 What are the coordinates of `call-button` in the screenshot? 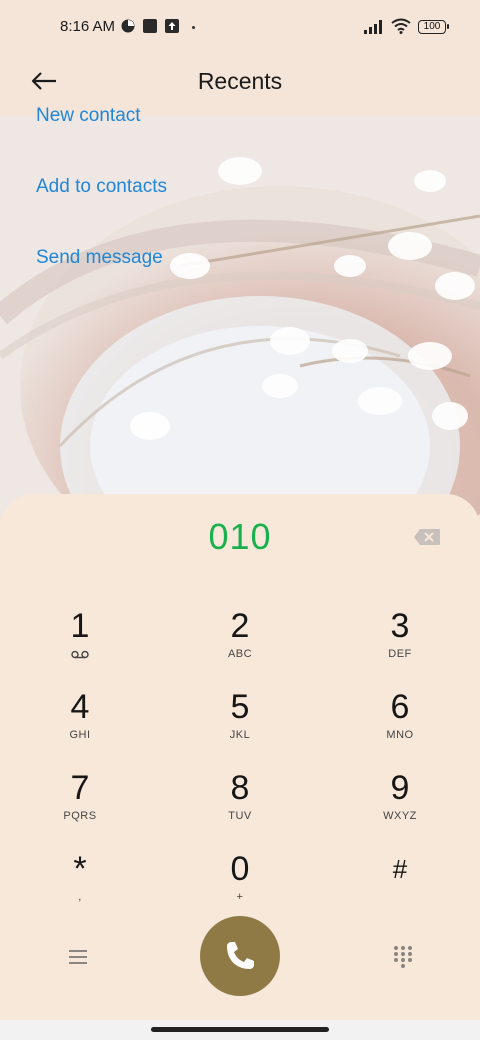 It's located at (240, 956).